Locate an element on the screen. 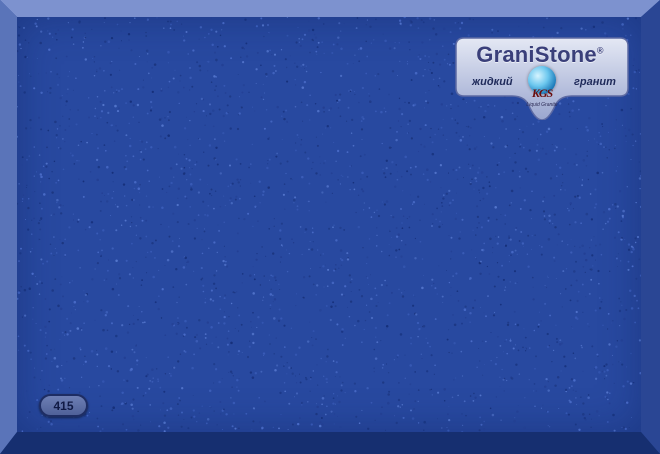 Image resolution: width=660 pixels, height=454 pixels. sample-code: 415 is located at coordinates (63, 405).